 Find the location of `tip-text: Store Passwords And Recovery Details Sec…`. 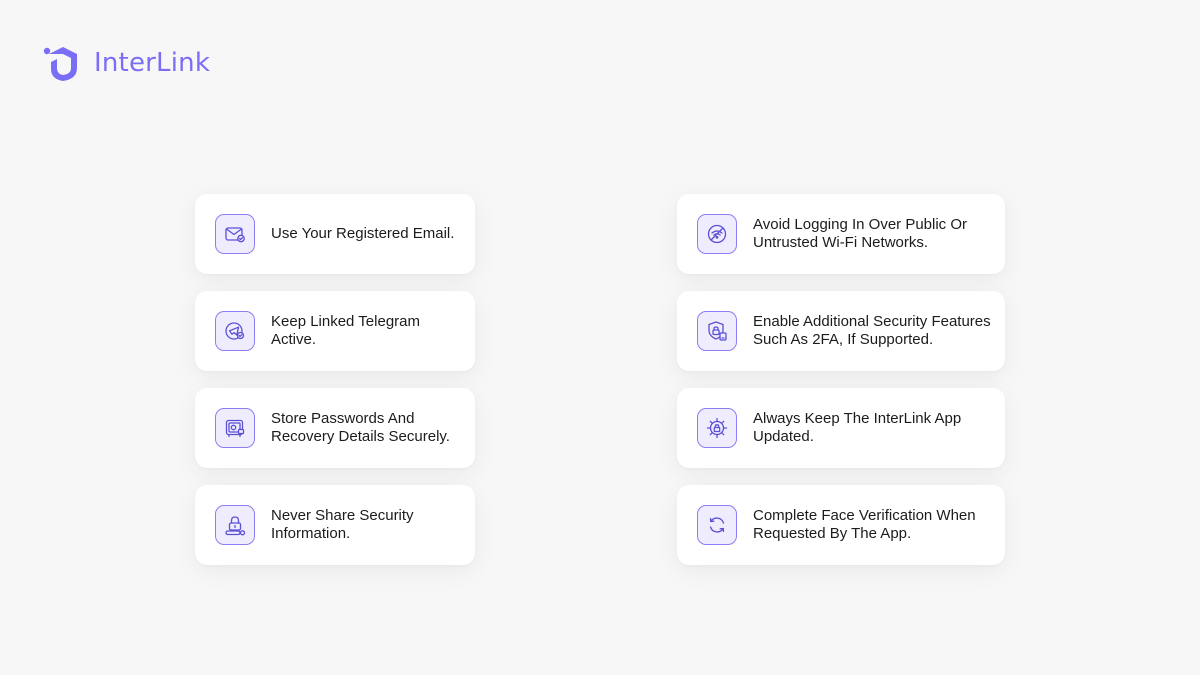

tip-text: Store Passwords And Recovery Details Sec… is located at coordinates (360, 427).